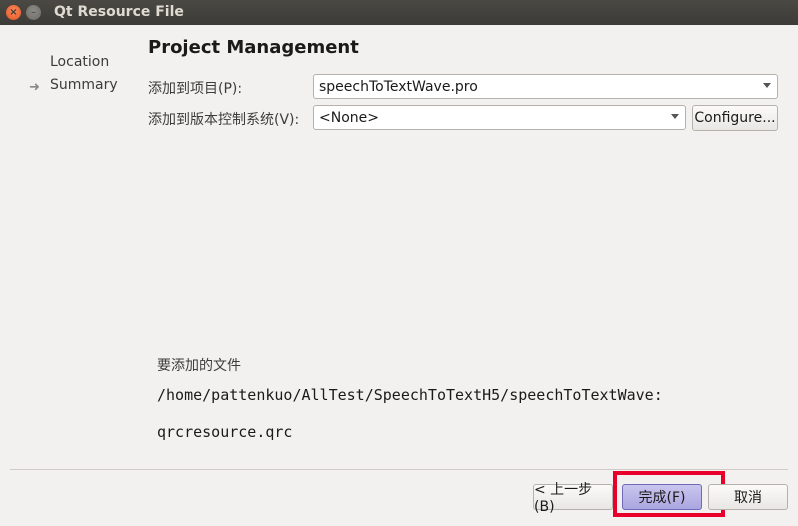 Image resolution: width=798 pixels, height=526 pixels. Describe the element at coordinates (224, 120) in the screenshot. I see `add-to-vcs-label: 添加到版本控制系统(V):` at that location.